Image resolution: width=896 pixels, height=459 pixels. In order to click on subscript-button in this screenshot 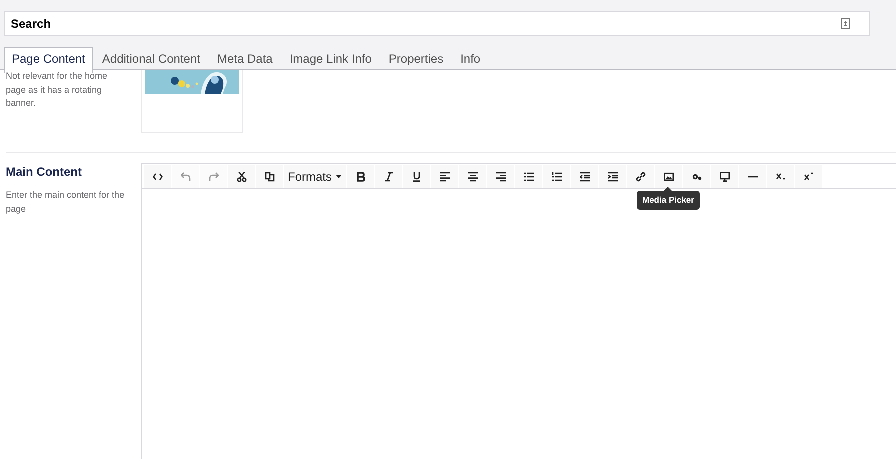, I will do `click(780, 176)`.